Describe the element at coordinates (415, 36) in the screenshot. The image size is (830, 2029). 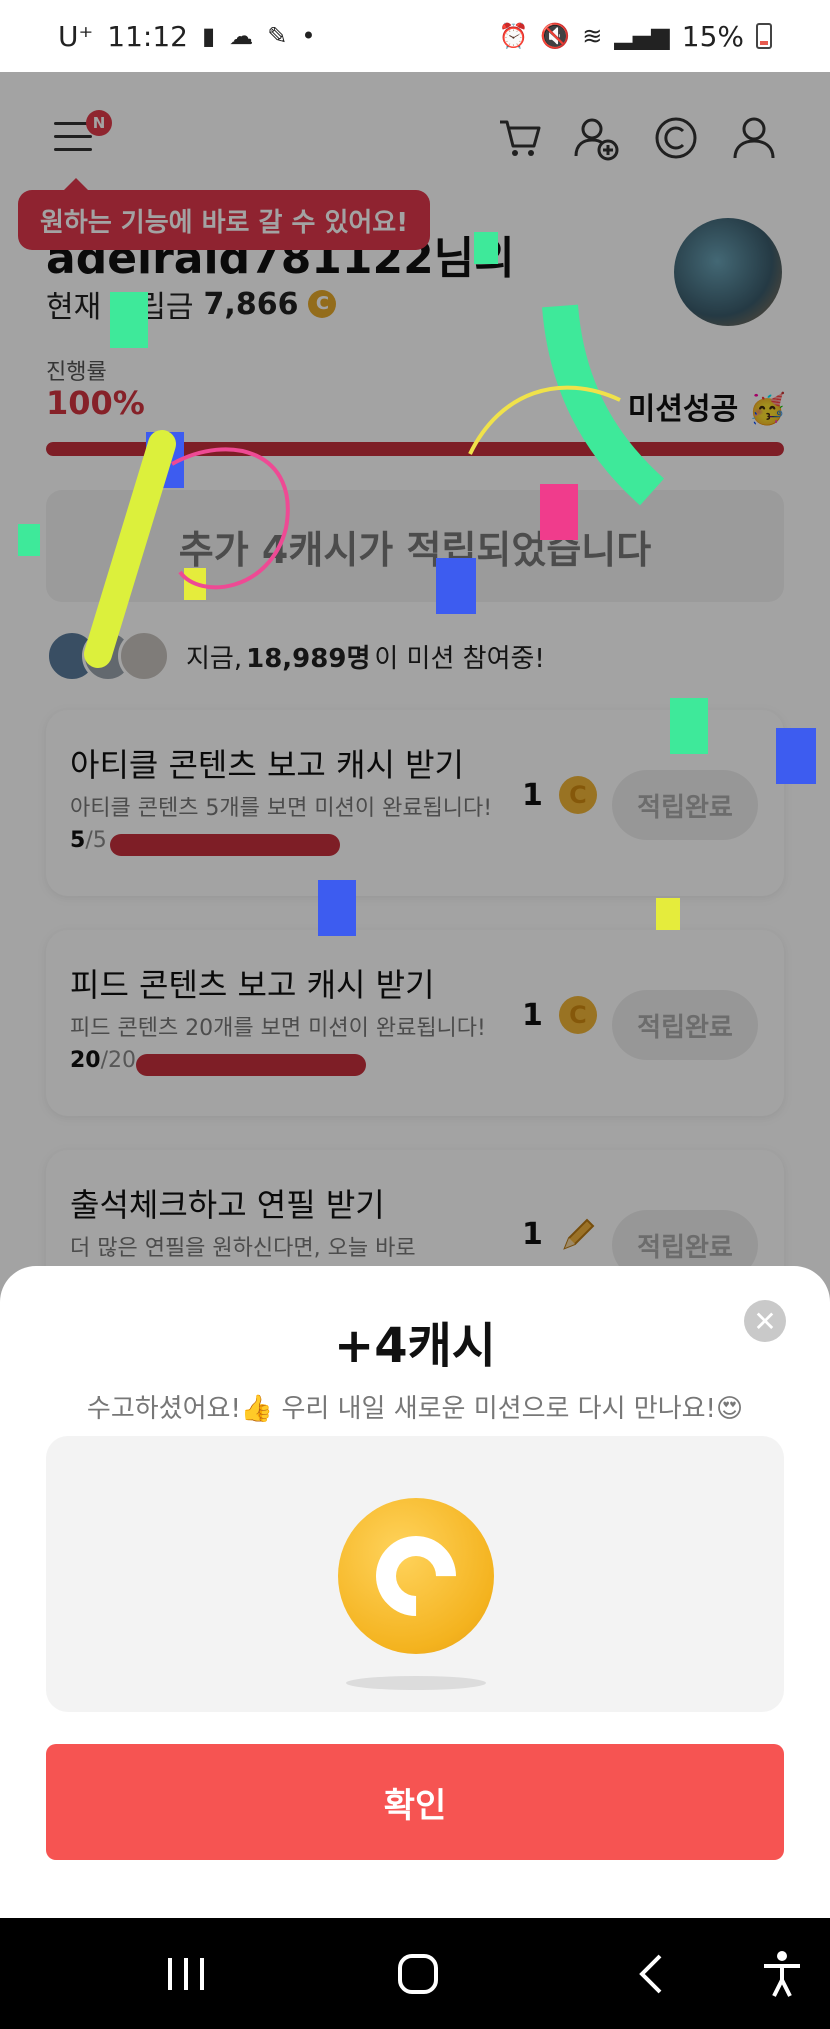
I see `status-bar: U⁺ 11:12 ▮ ☁ ✎ • ⏰ 🔇 ≋ ▂▄▆ 15%` at that location.